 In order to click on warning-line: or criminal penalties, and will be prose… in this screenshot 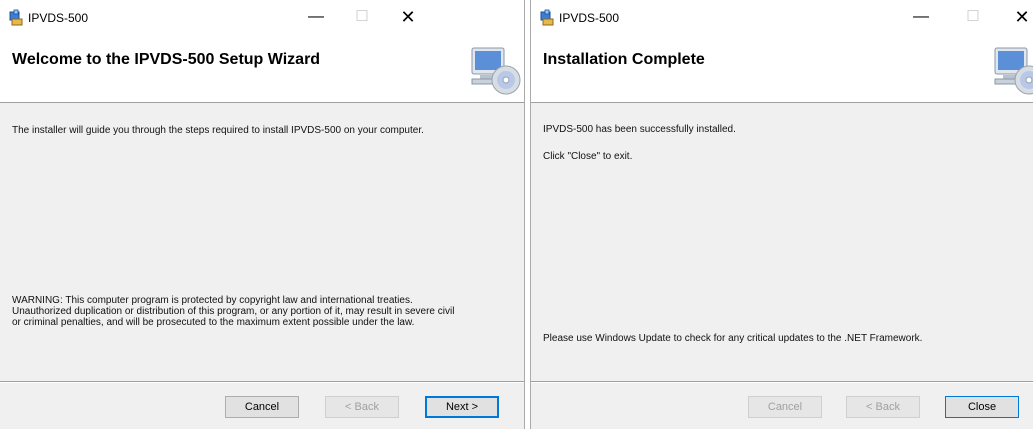, I will do `click(213, 322)`.